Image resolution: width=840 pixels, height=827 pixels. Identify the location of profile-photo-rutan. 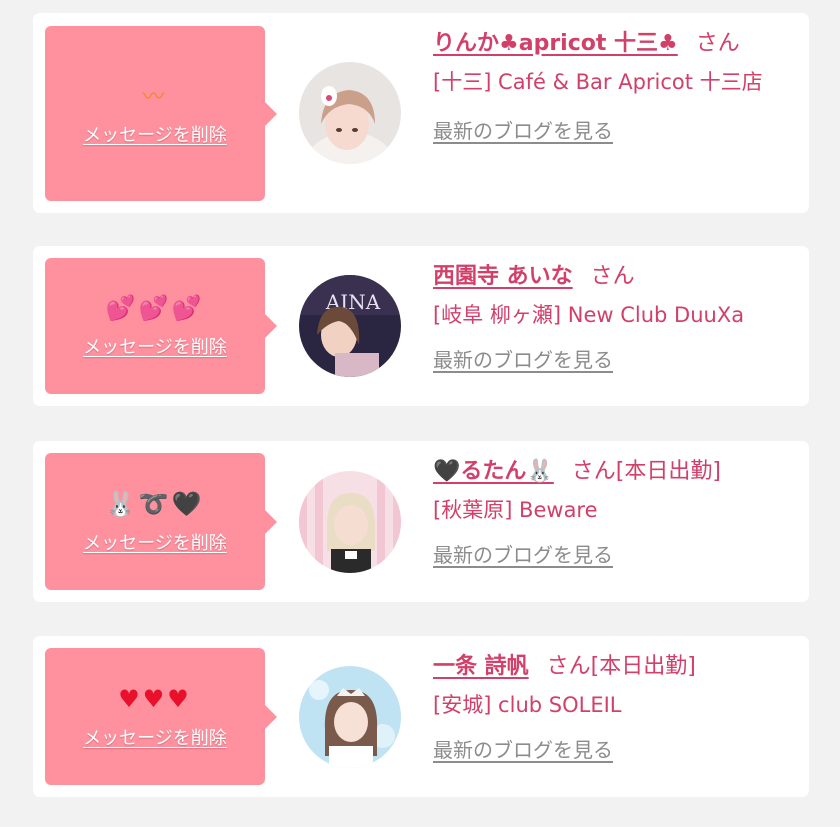
(350, 521).